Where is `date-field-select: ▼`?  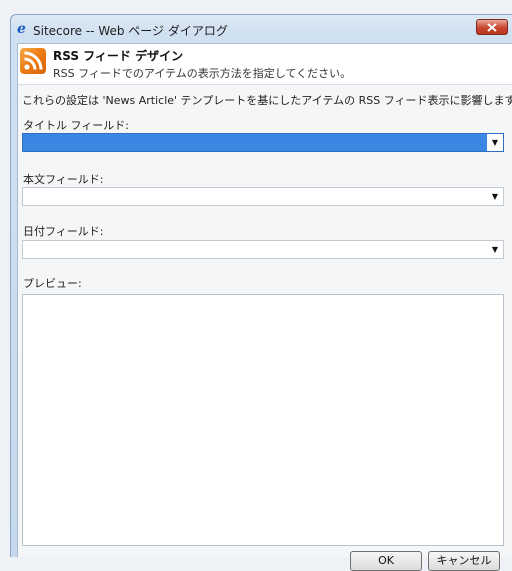
date-field-select: ▼ is located at coordinates (263, 249).